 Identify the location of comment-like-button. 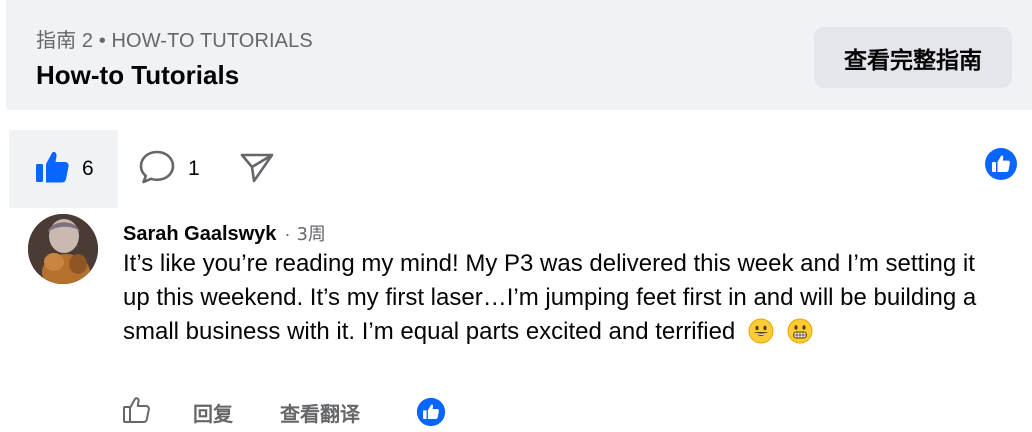
(137, 412).